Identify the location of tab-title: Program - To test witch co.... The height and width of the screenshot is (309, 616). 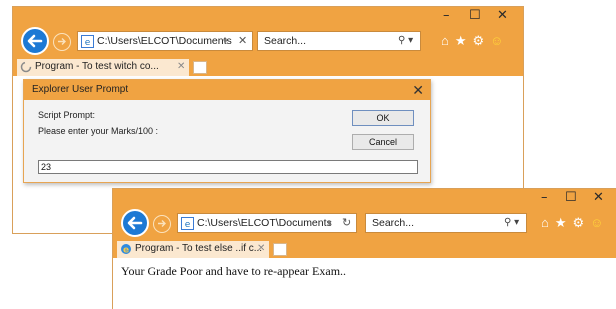
(97, 66).